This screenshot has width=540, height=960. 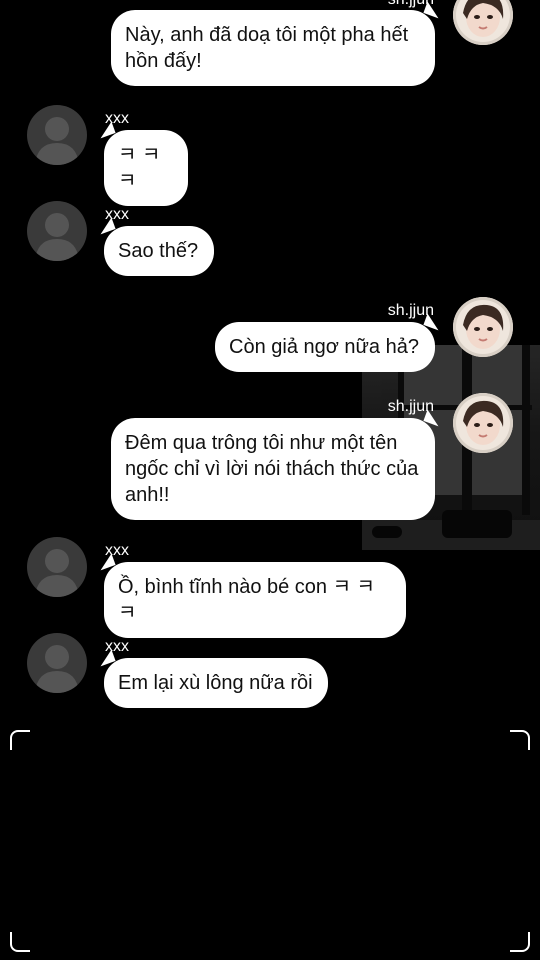 I want to click on message-text: ㅋ ㅋ ㅋ, so click(x=139, y=168).